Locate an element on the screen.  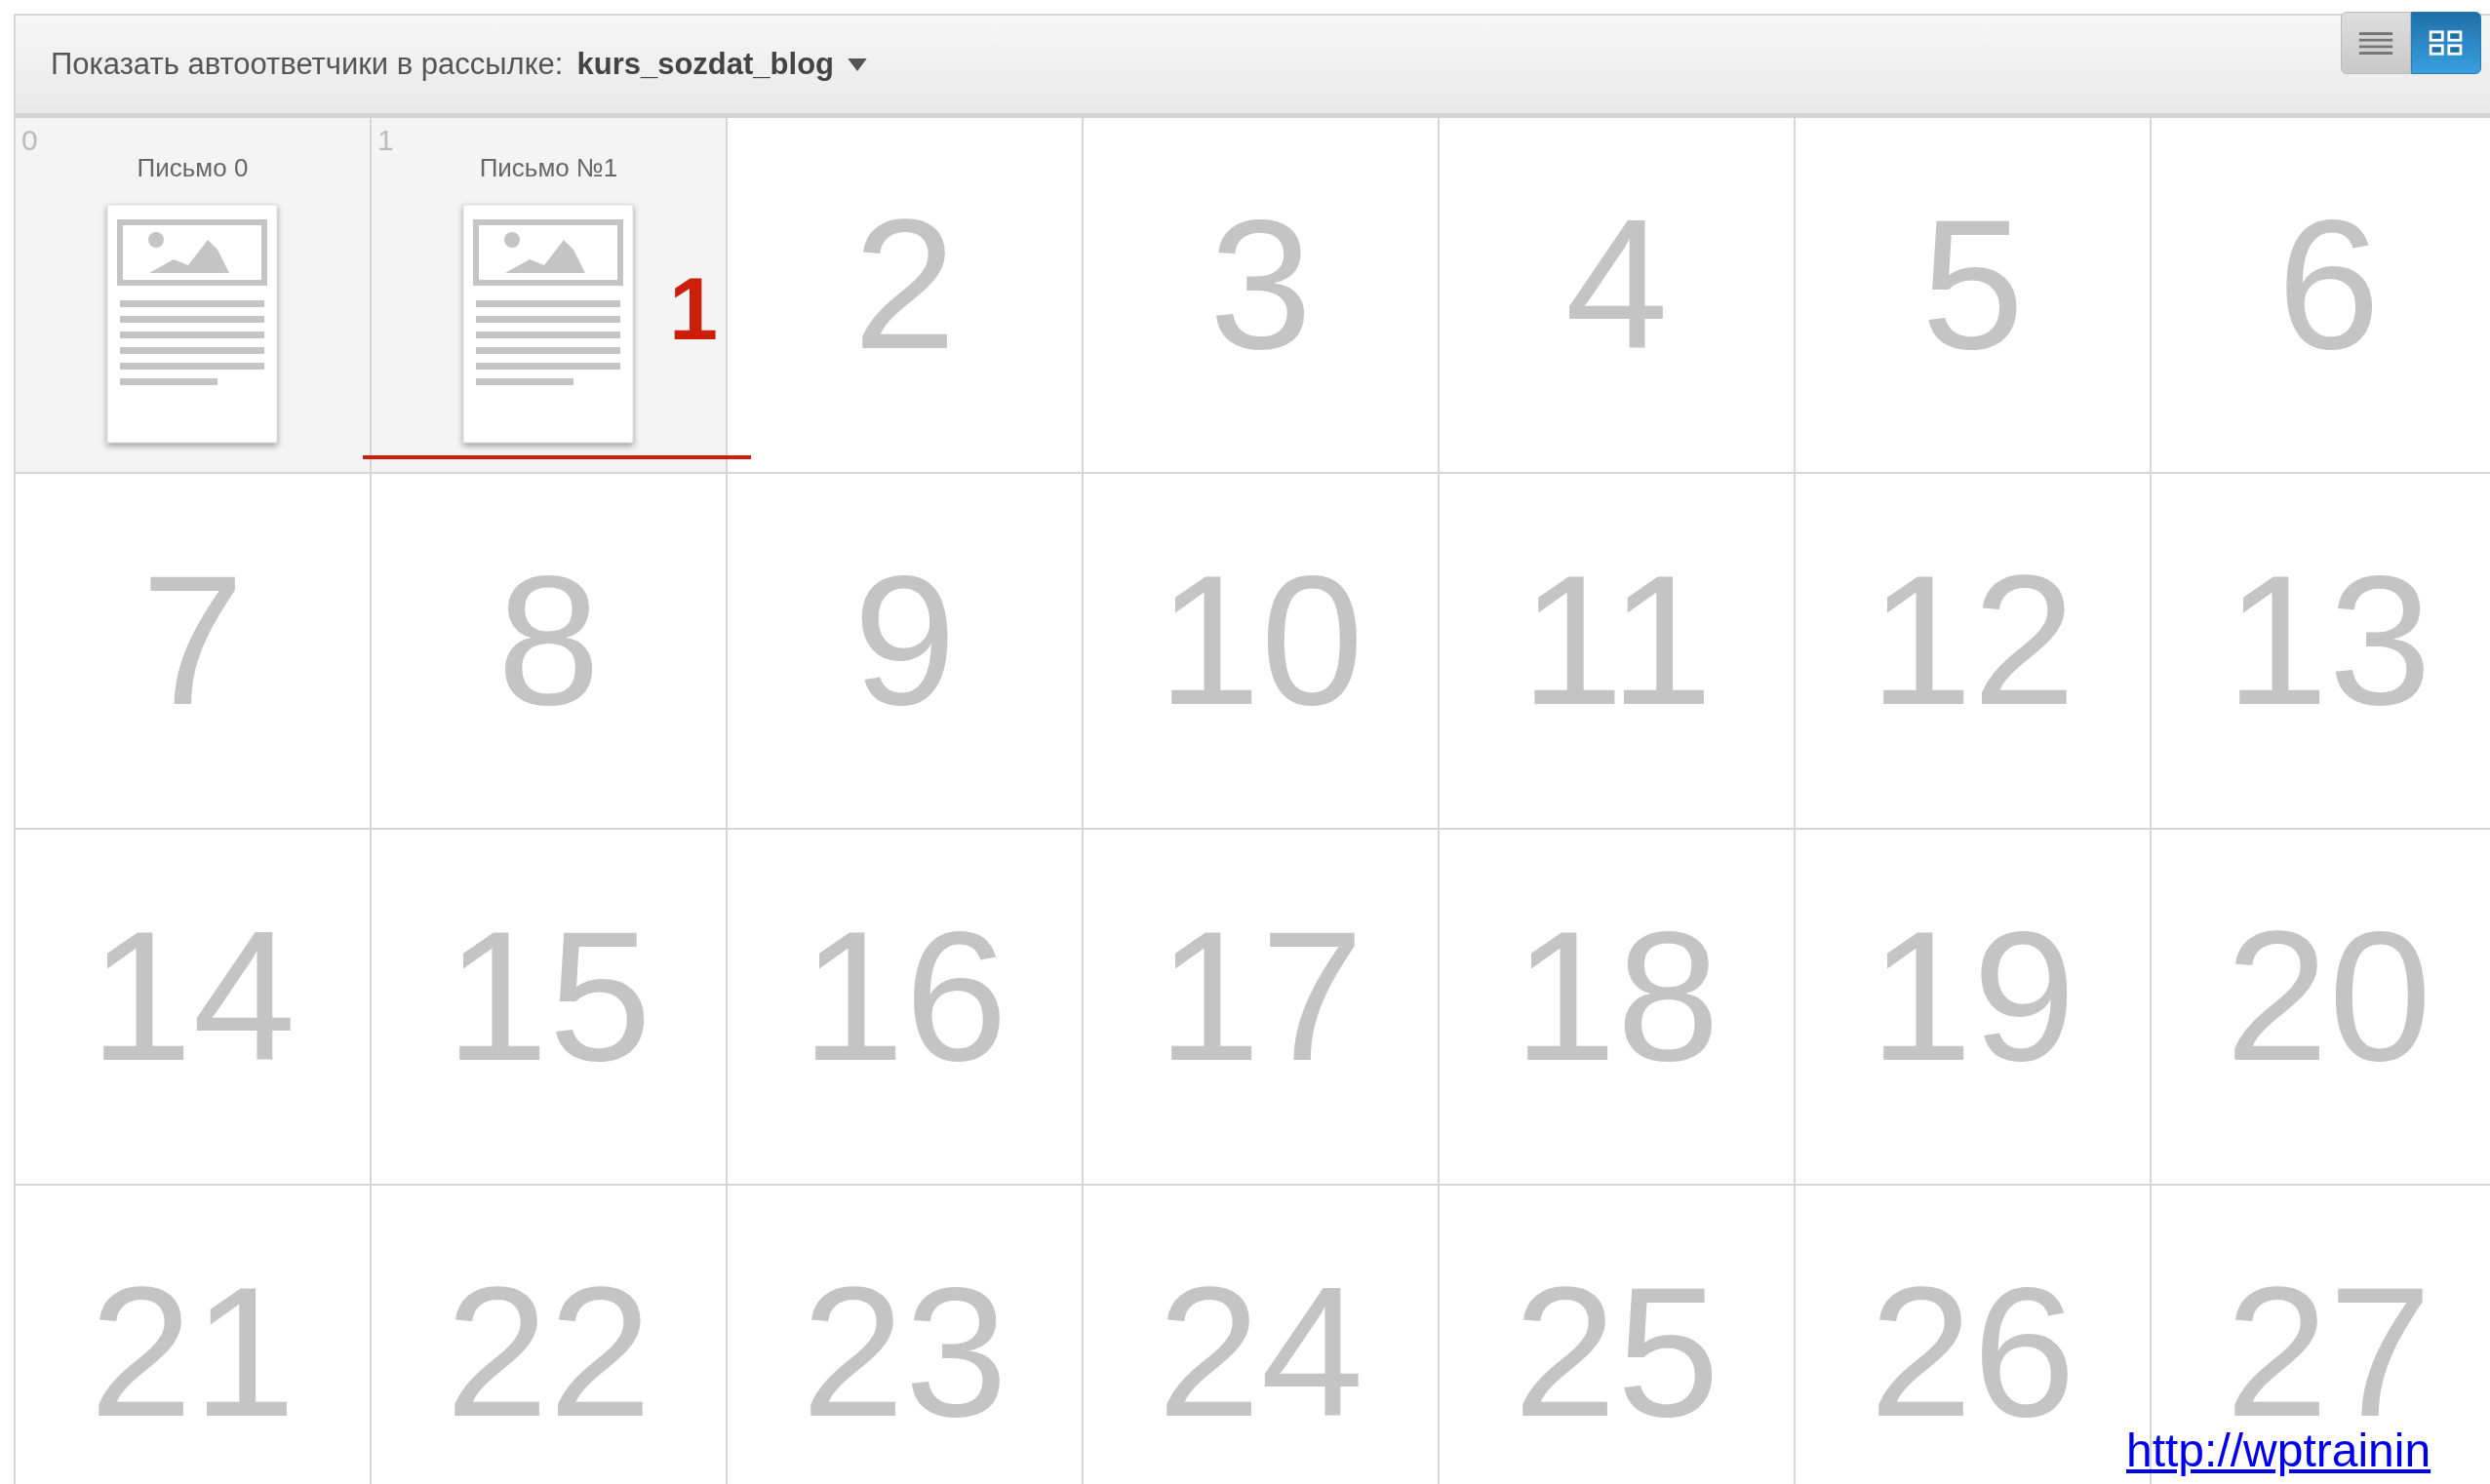
day-number: 21 is located at coordinates (192, 1350).